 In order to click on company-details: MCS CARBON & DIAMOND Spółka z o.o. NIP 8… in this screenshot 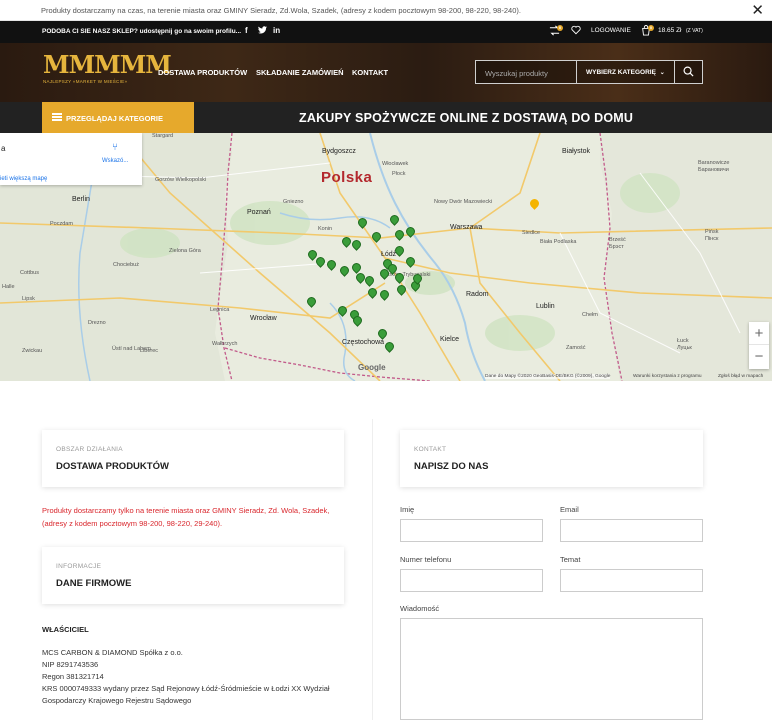, I will do `click(186, 677)`.